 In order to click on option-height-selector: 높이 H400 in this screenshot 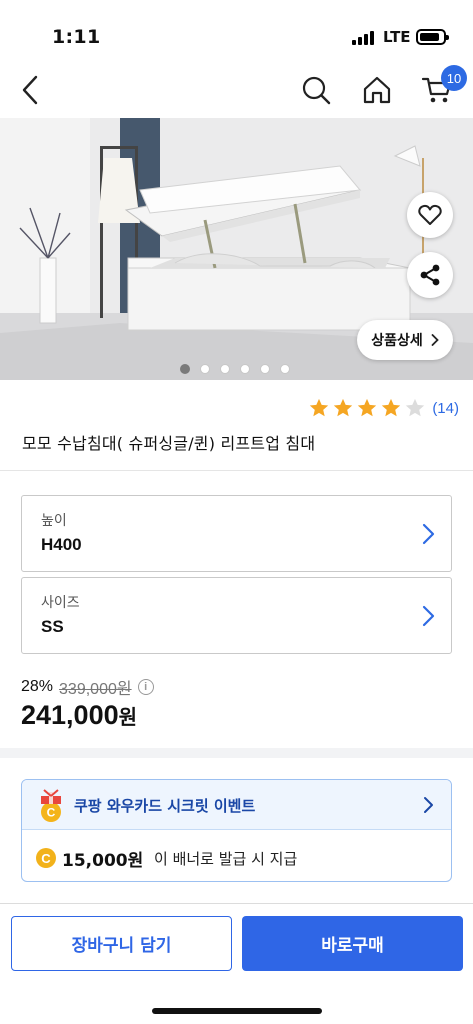, I will do `click(236, 533)`.